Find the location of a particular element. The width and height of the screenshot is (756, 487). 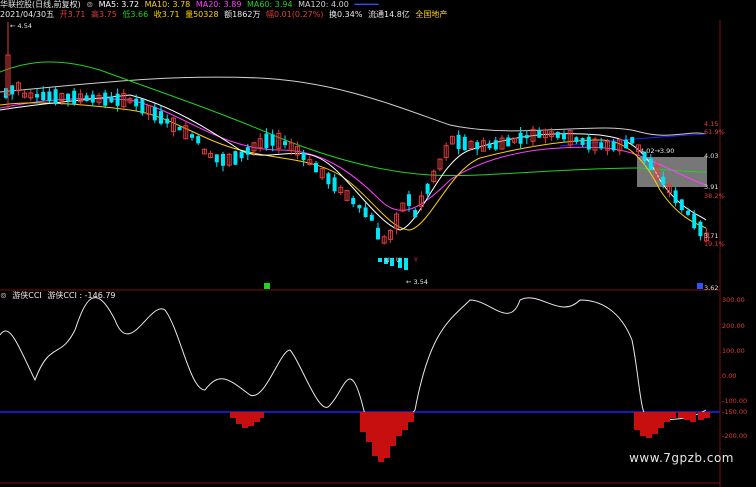

cci-header: ⊚ 游侠CCI 游侠CCI : -146.79 is located at coordinates (59, 296).